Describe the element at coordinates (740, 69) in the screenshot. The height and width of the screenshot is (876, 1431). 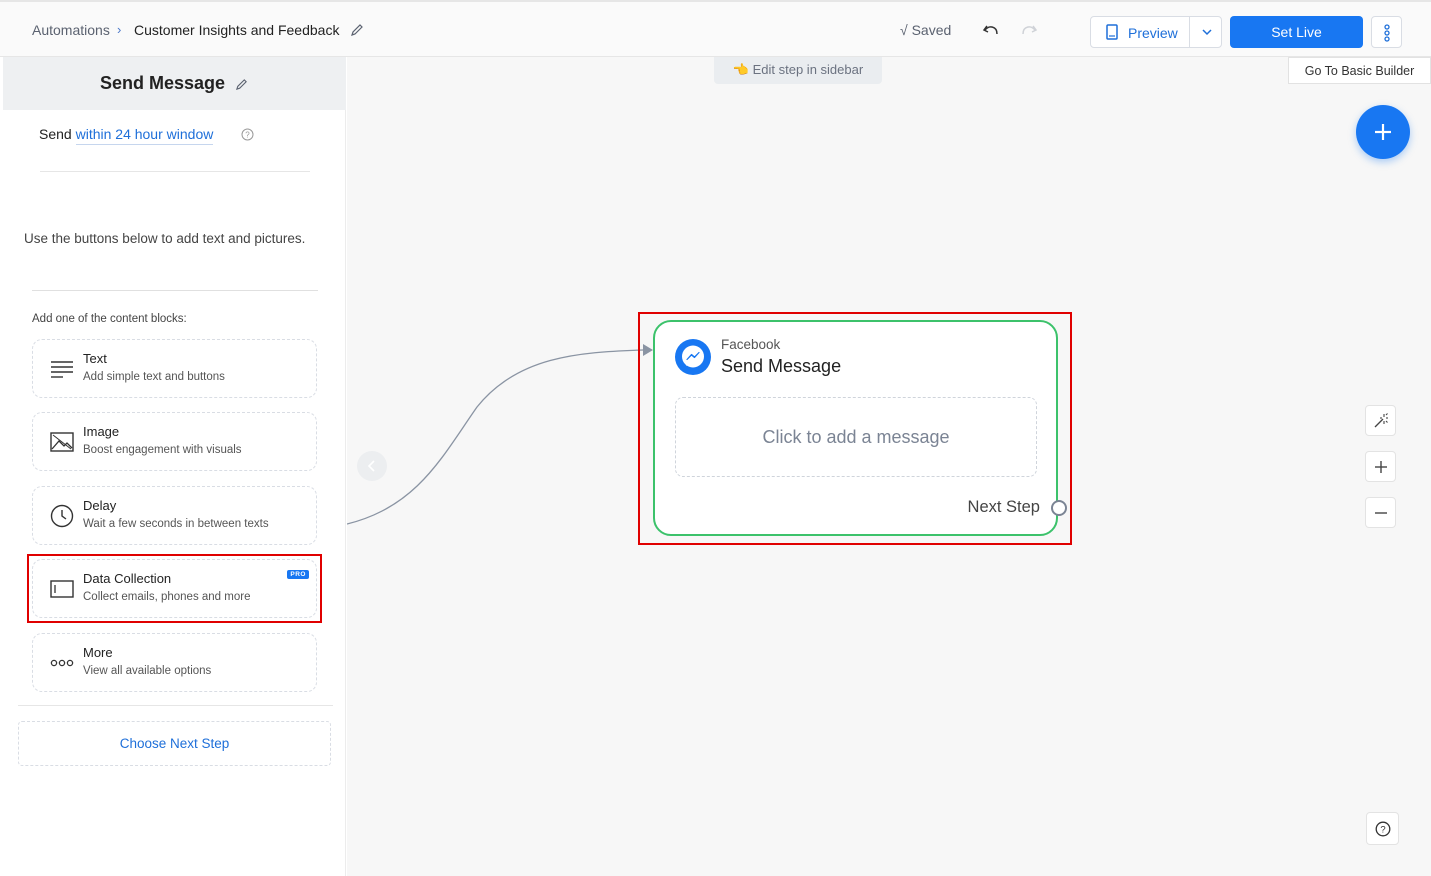
I see `pointing-hand-icon: 👈` at that location.